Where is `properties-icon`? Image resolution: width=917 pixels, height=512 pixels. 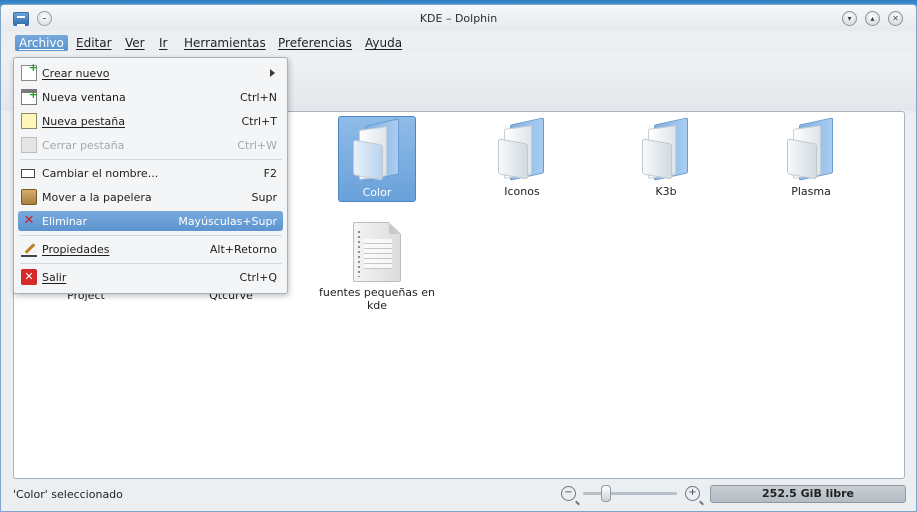 properties-icon is located at coordinates (29, 249).